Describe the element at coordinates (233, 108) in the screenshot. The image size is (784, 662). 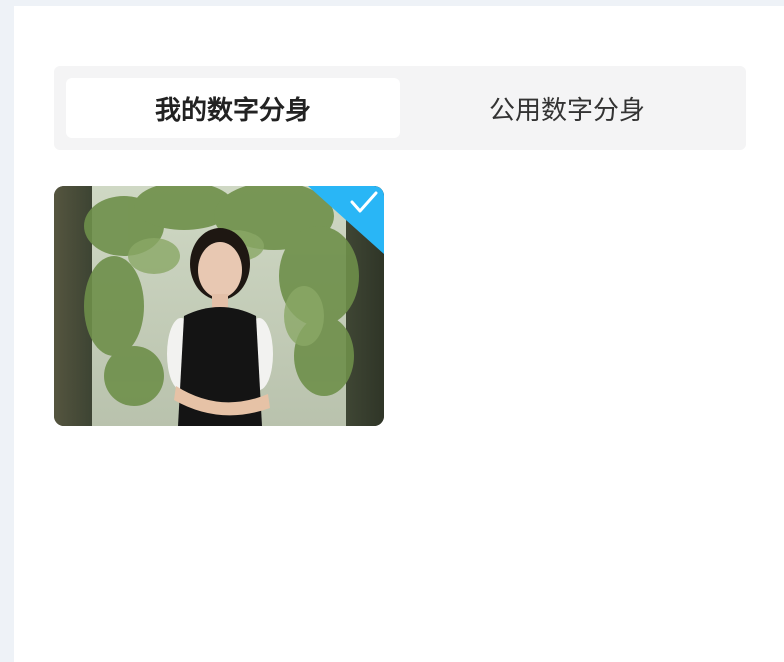
I see `tab-my-avatars: 我的数字分身` at that location.